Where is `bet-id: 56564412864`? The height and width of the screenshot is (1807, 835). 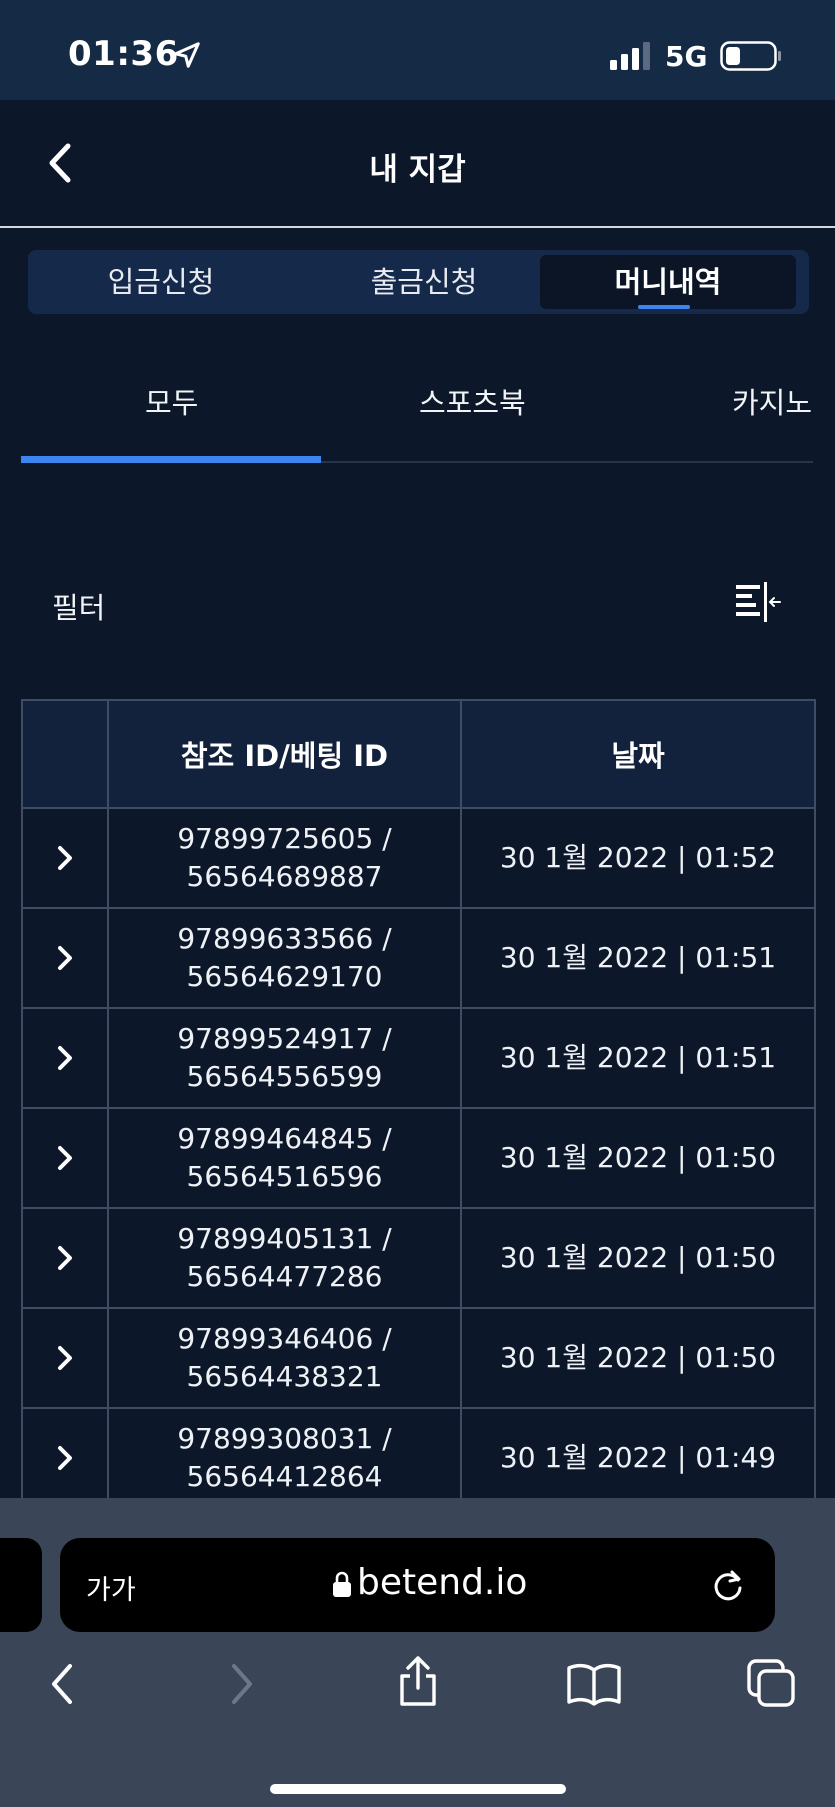
bet-id: 56564412864 is located at coordinates (284, 1476).